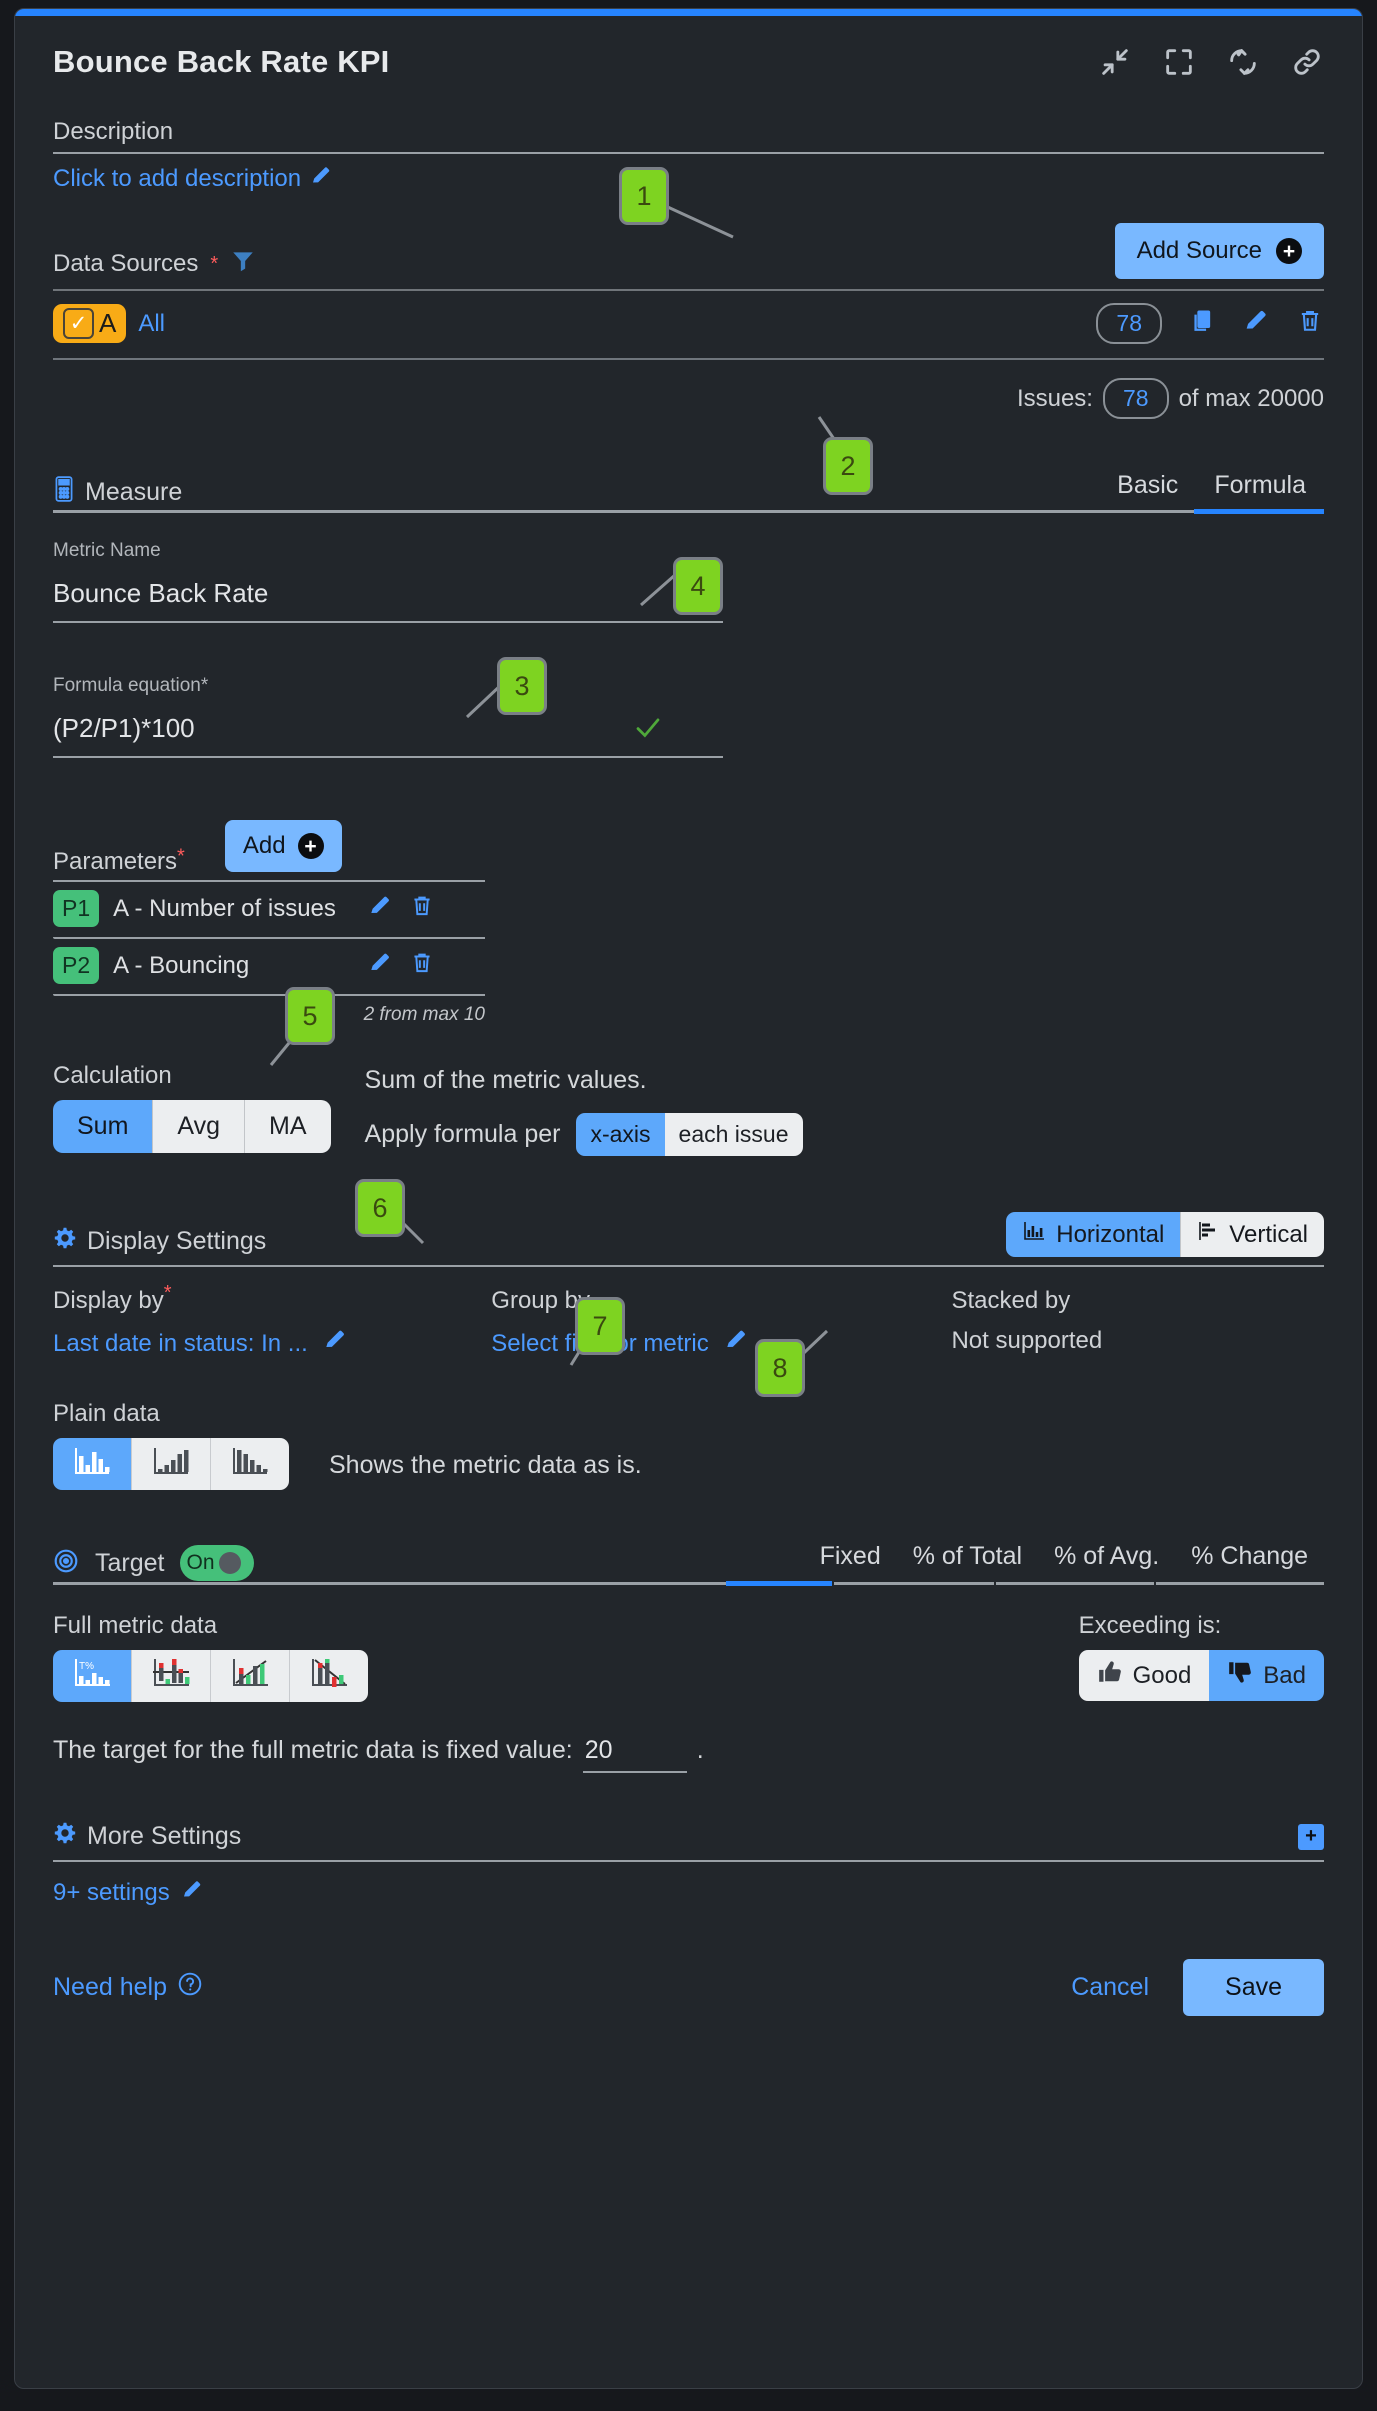  Describe the element at coordinates (1144, 1675) in the screenshot. I see `exceeding-good-button: Good` at that location.